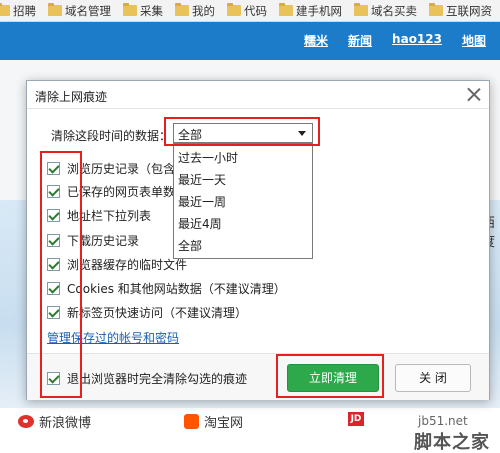 The height and width of the screenshot is (453, 500). What do you see at coordinates (99, 215) in the screenshot?
I see `option-address-bar-list: 地址栏下拉列表` at bounding box center [99, 215].